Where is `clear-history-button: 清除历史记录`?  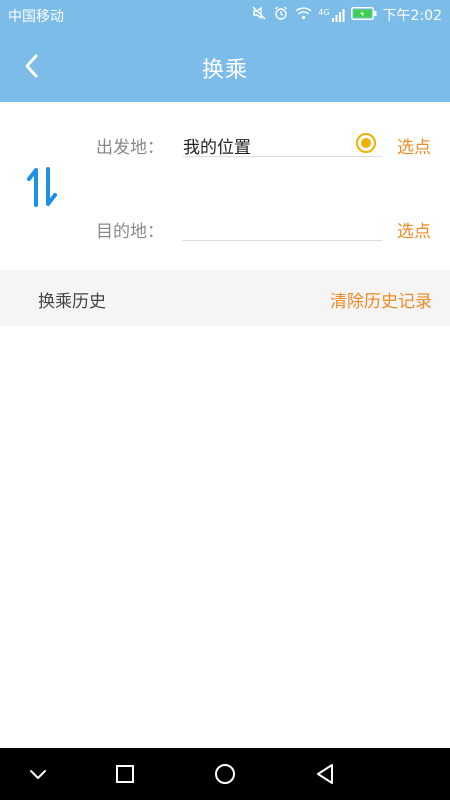 clear-history-button: 清除历史记录 is located at coordinates (381, 299).